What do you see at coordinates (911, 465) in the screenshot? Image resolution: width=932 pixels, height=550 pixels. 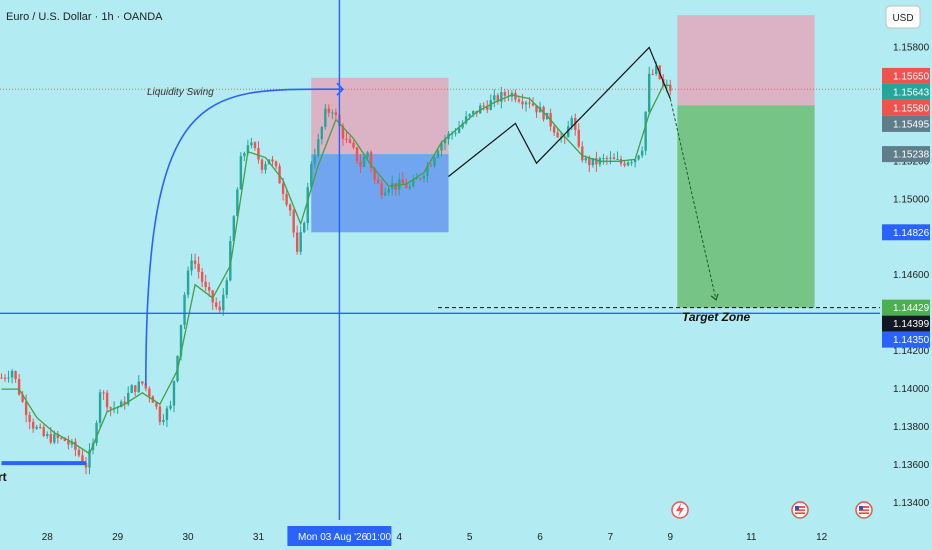 I see `y-tick-label: 1.13600` at bounding box center [911, 465].